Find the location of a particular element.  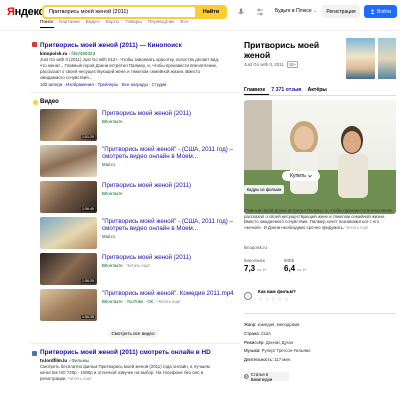

poster-thumbnail is located at coordinates (387, 58).